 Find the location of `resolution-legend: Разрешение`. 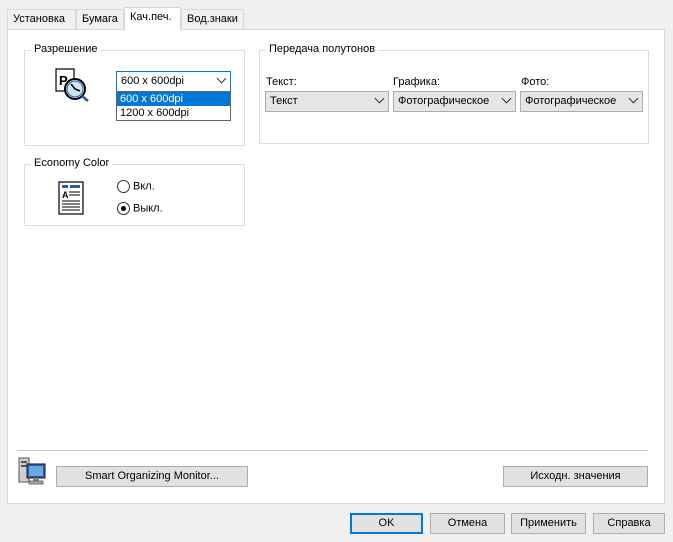

resolution-legend: Разрешение is located at coordinates (66, 49).